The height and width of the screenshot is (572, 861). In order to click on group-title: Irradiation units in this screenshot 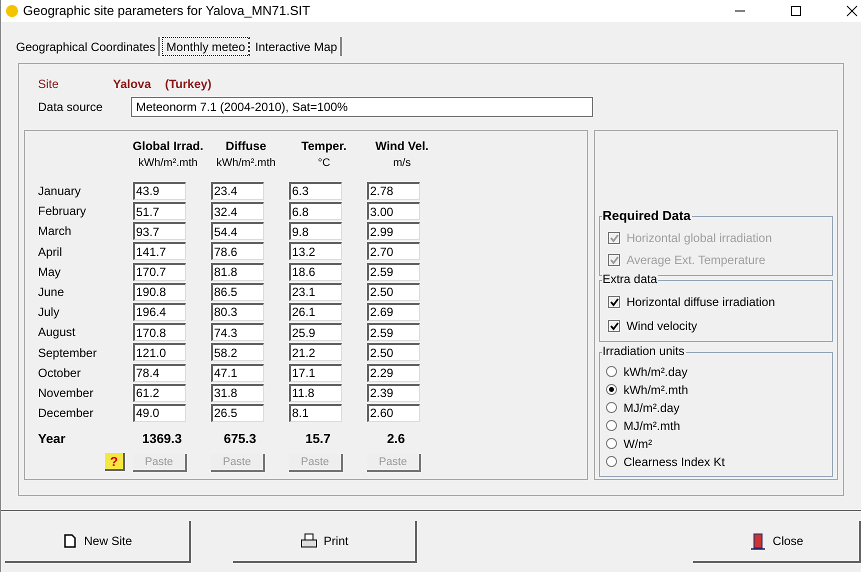, I will do `click(644, 351)`.